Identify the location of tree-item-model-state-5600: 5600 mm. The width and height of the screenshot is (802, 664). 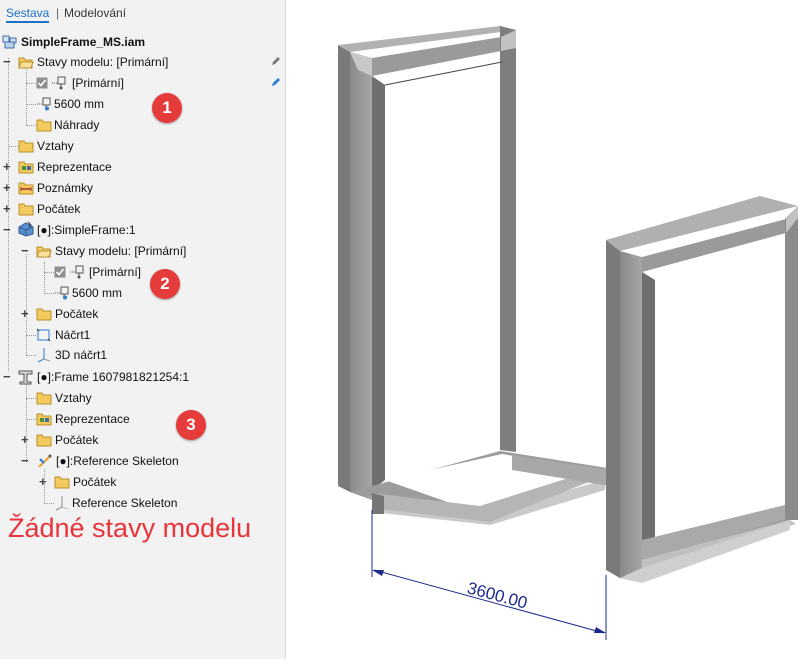
(142, 104).